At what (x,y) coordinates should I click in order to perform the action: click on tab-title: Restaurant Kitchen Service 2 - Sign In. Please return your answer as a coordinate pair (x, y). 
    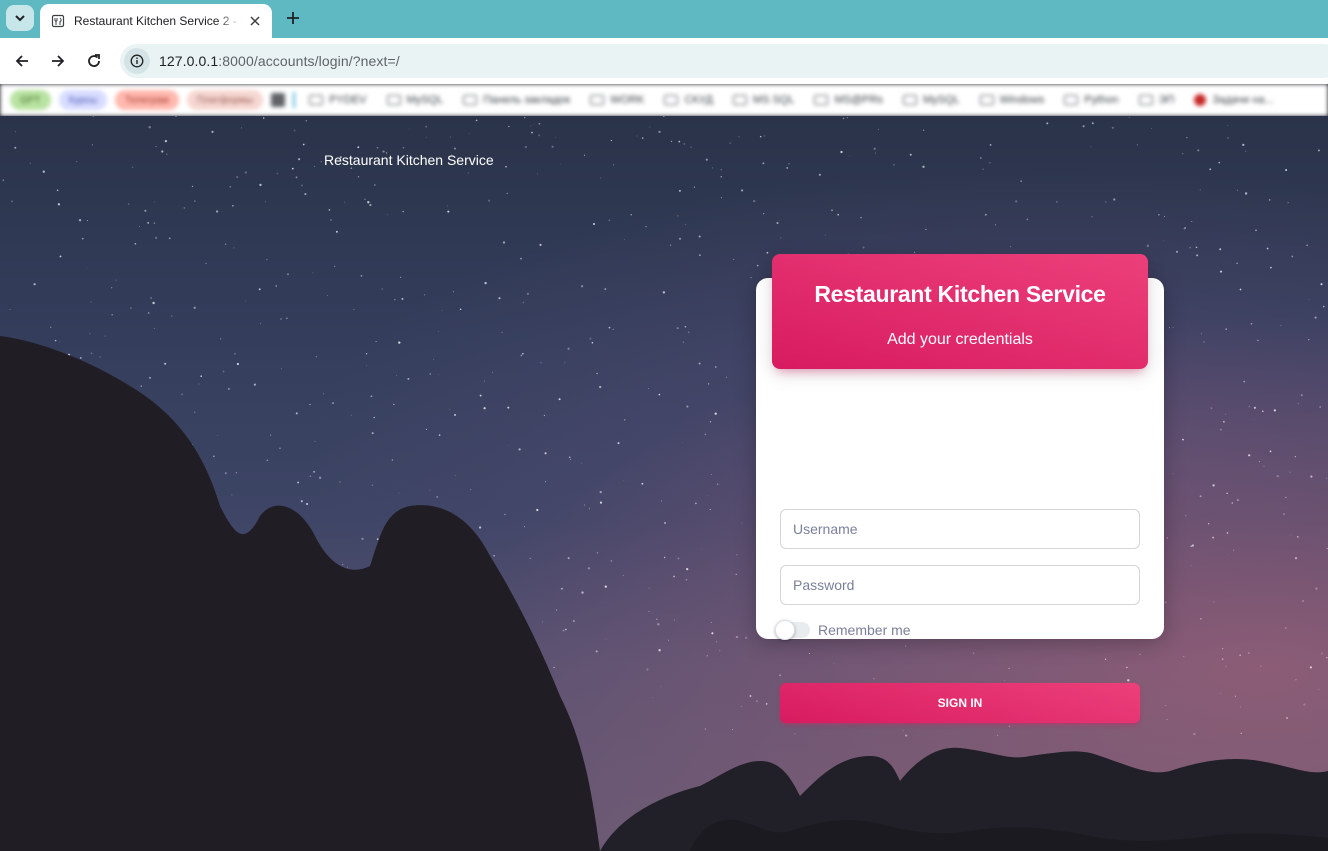
    Looking at the image, I should click on (158, 21).